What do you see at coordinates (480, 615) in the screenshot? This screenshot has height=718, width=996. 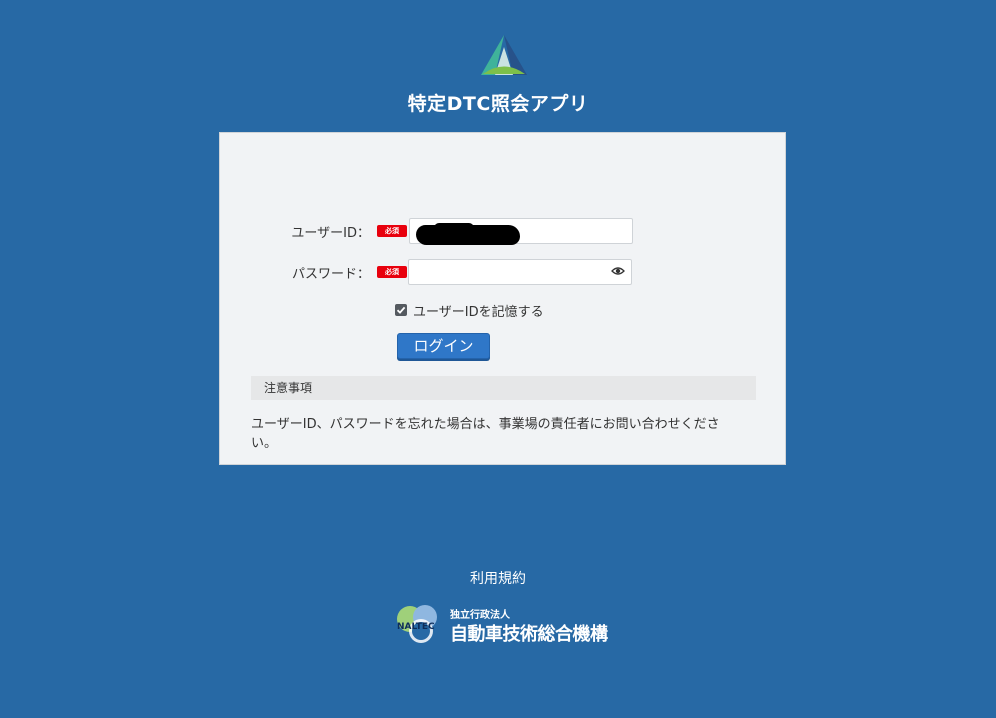 I see `org-subtitle: 独立行政法人` at bounding box center [480, 615].